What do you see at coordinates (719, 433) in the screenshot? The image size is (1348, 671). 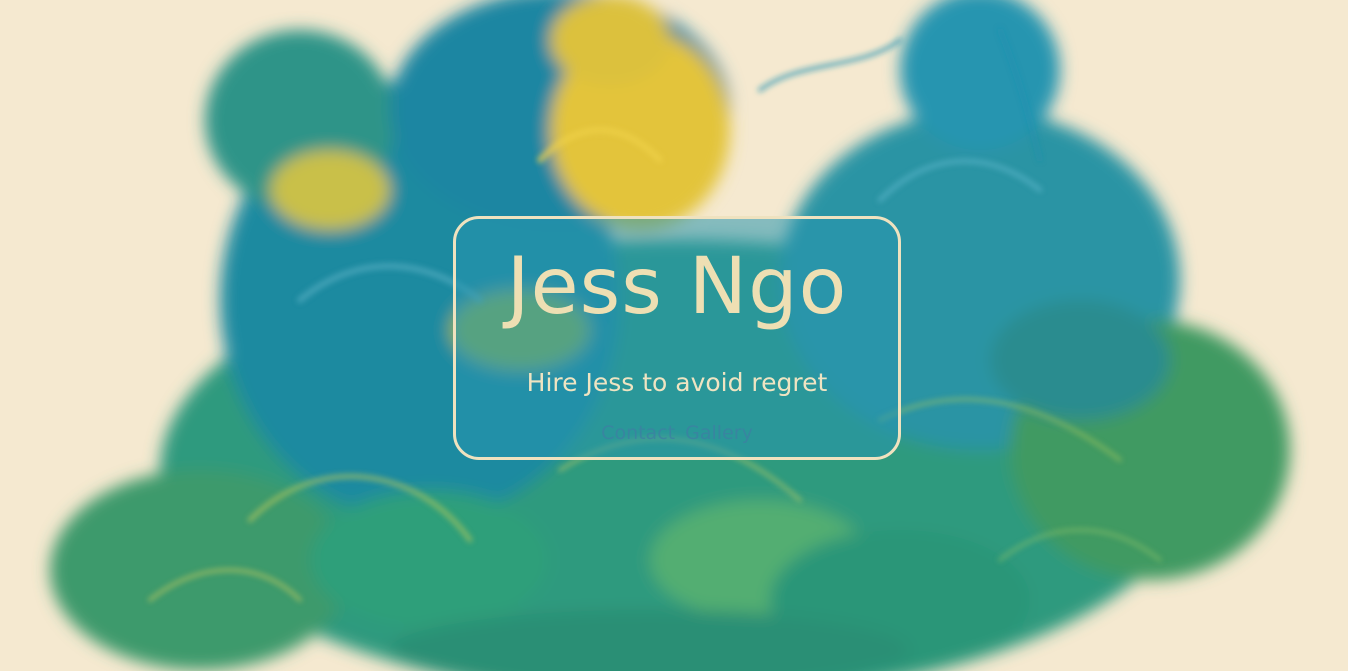 I see `nav-link-gallery: Gallery` at bounding box center [719, 433].